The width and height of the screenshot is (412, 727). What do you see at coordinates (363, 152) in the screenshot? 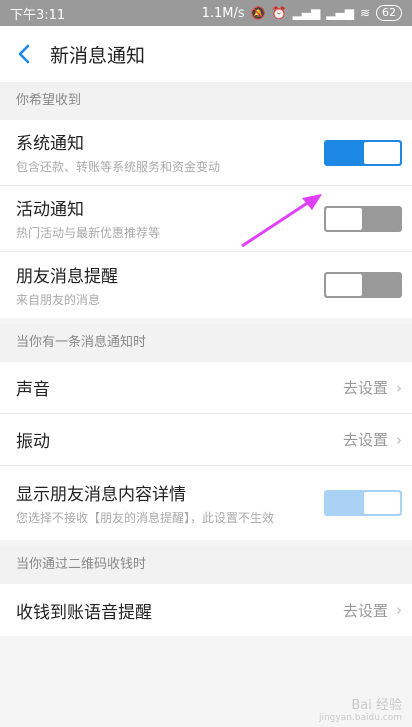
I see `system-notice-toggle` at bounding box center [363, 152].